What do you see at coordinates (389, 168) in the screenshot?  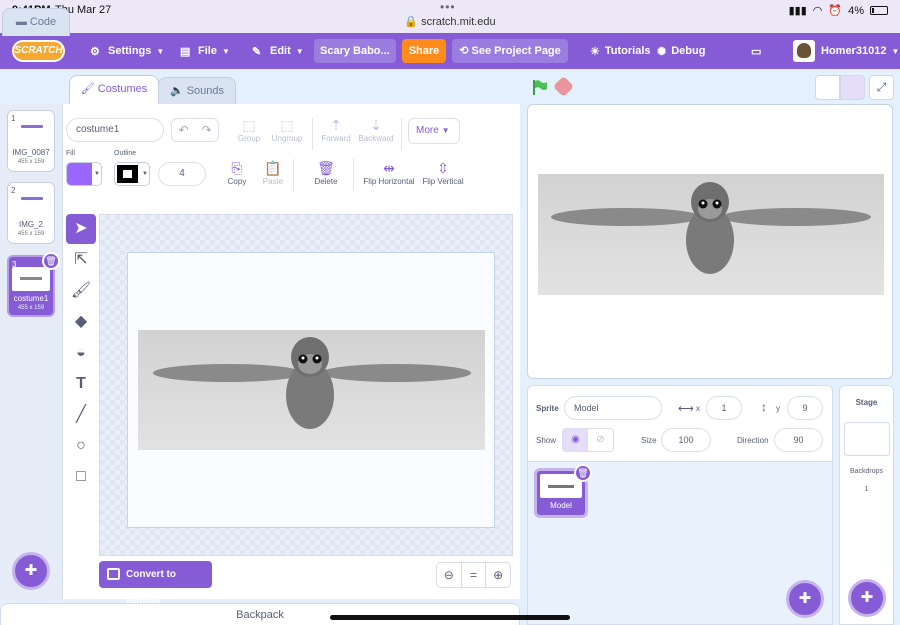 I see `flip-horizontal-icon: ⇹` at bounding box center [389, 168].